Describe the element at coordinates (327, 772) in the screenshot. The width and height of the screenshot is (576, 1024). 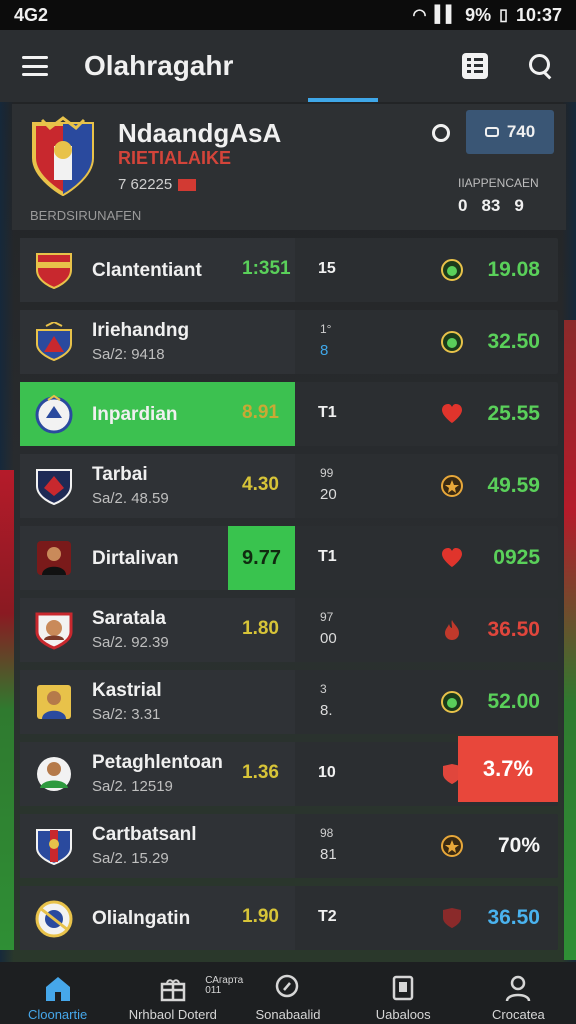
I see `player-count: 10` at that location.